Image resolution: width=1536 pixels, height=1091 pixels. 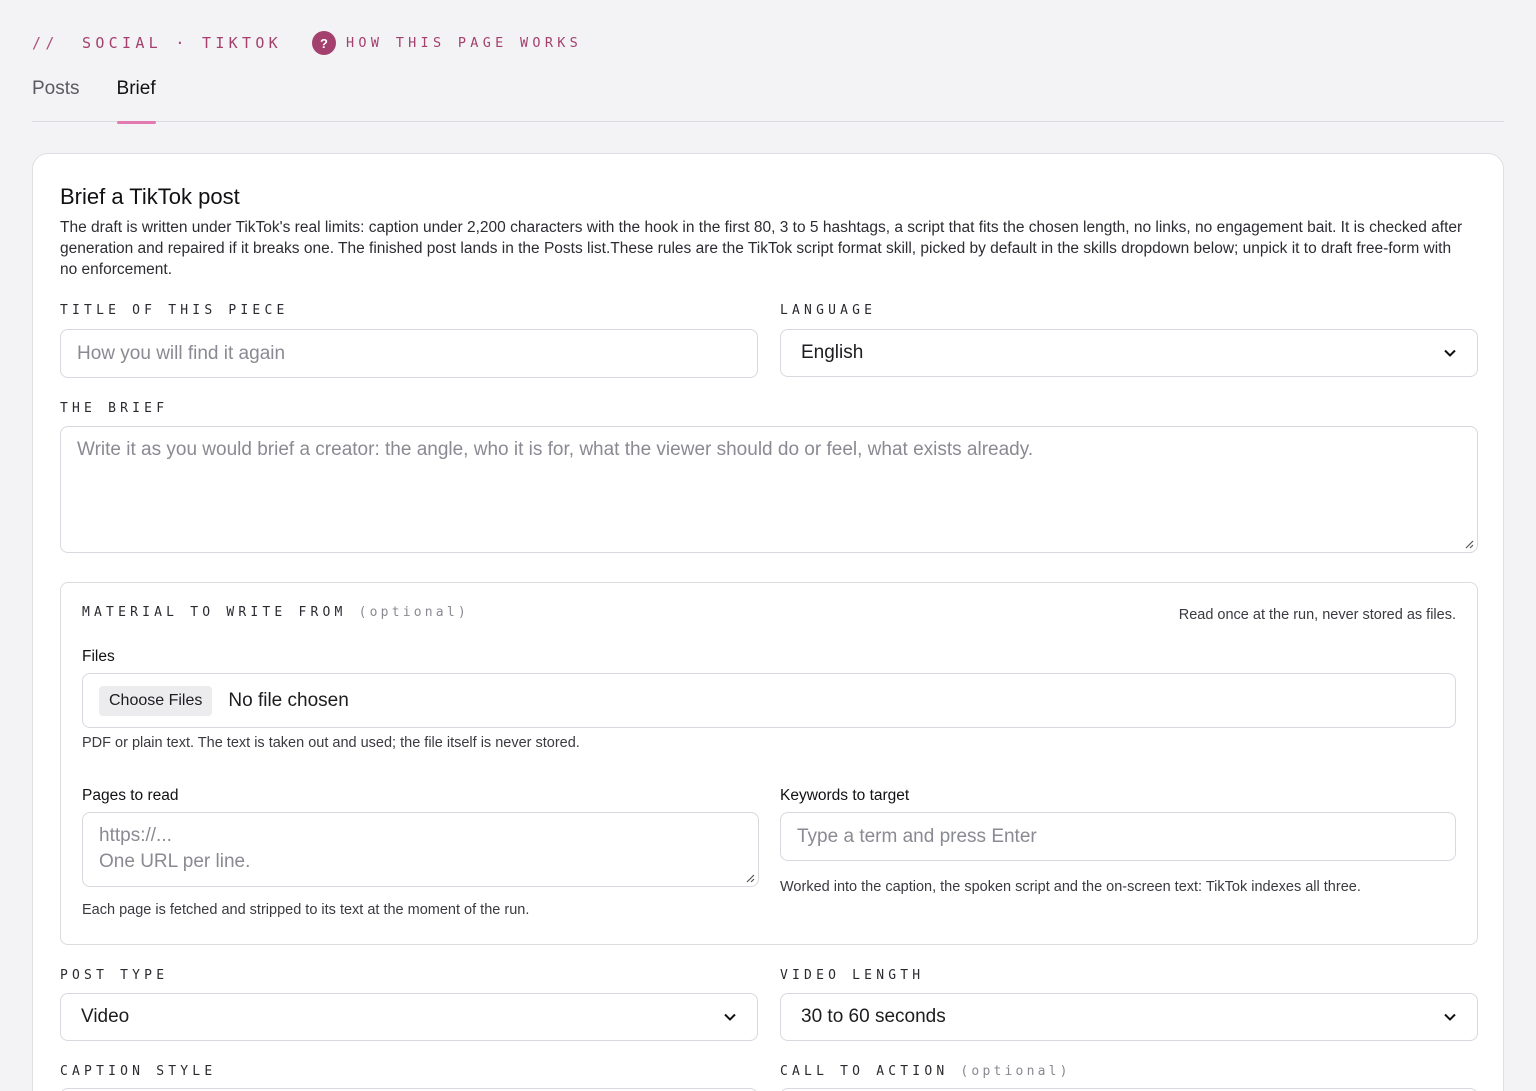 What do you see at coordinates (150, 196) in the screenshot?
I see `card-title: Brief a TikTok post` at bounding box center [150, 196].